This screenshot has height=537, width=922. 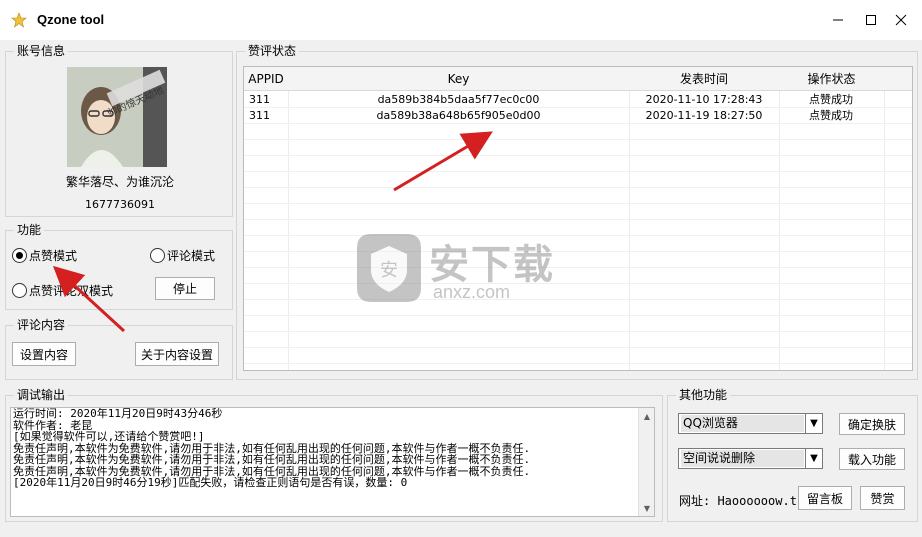 I want to click on like-comment-mode-radio: 点赞评论双模式, so click(x=62, y=290).